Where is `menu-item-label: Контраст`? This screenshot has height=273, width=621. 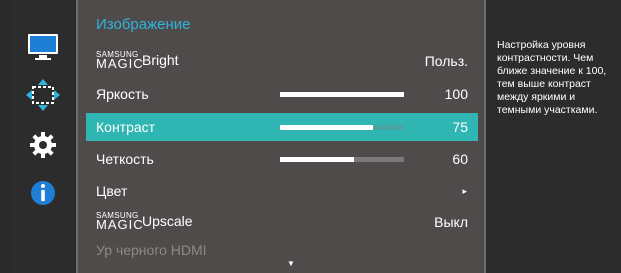 menu-item-label: Контраст is located at coordinates (126, 127).